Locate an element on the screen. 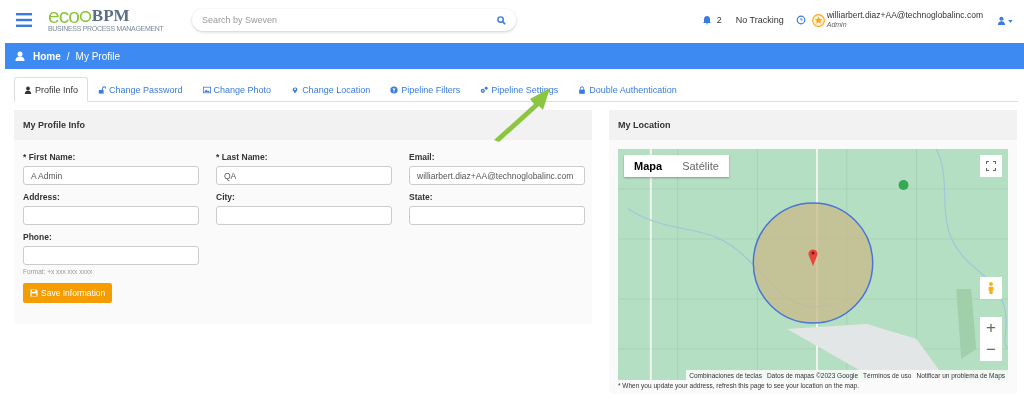  gears-icon is located at coordinates (484, 89).